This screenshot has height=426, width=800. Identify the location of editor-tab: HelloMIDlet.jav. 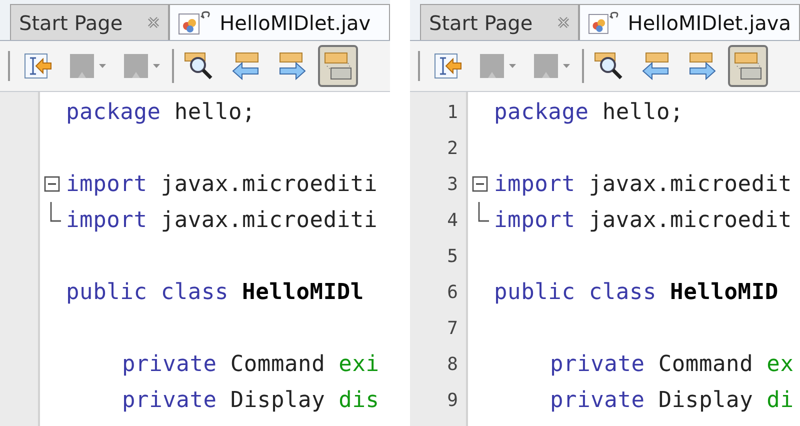
(279, 22).